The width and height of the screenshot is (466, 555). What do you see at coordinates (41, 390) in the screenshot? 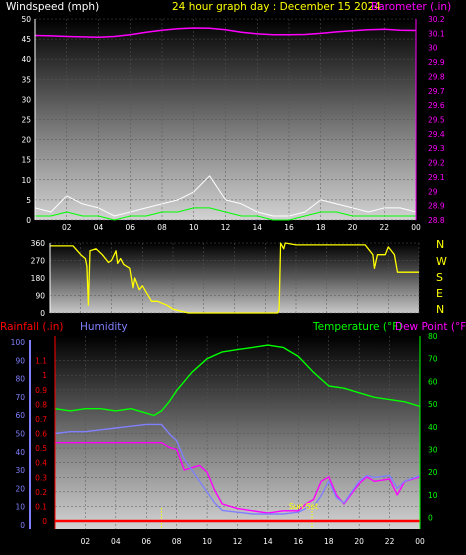
I see `rain-y-tick-label: 0.9` at bounding box center [41, 390].